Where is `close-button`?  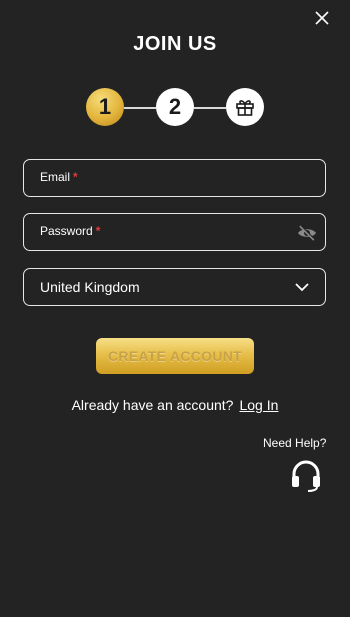
close-button is located at coordinates (322, 18).